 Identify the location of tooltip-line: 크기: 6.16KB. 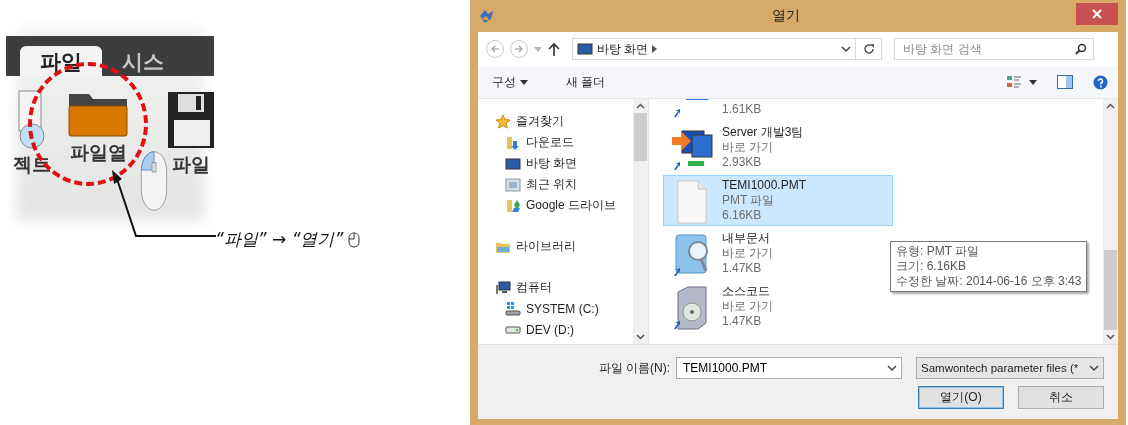
(932, 266).